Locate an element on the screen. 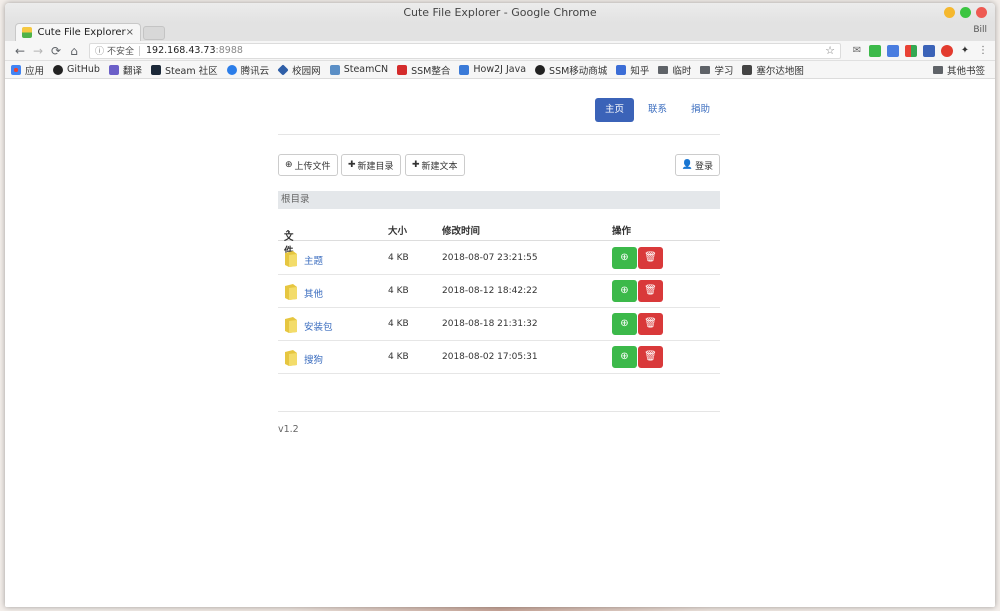 The height and width of the screenshot is (611, 1000). window-controls is located at coordinates (965, 12).